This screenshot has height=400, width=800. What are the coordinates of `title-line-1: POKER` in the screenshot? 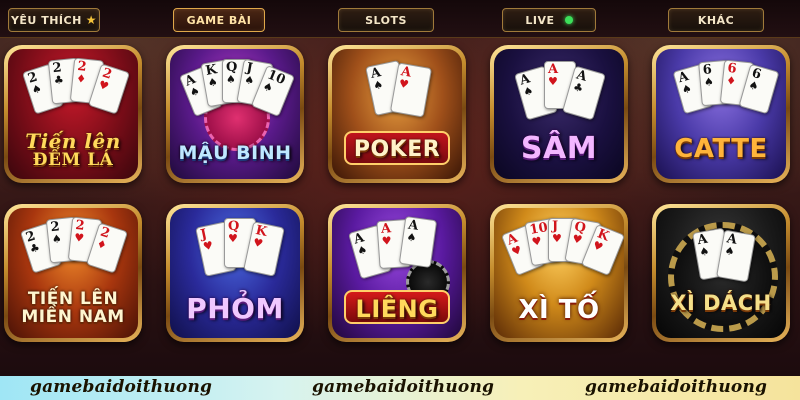 It's located at (397, 149).